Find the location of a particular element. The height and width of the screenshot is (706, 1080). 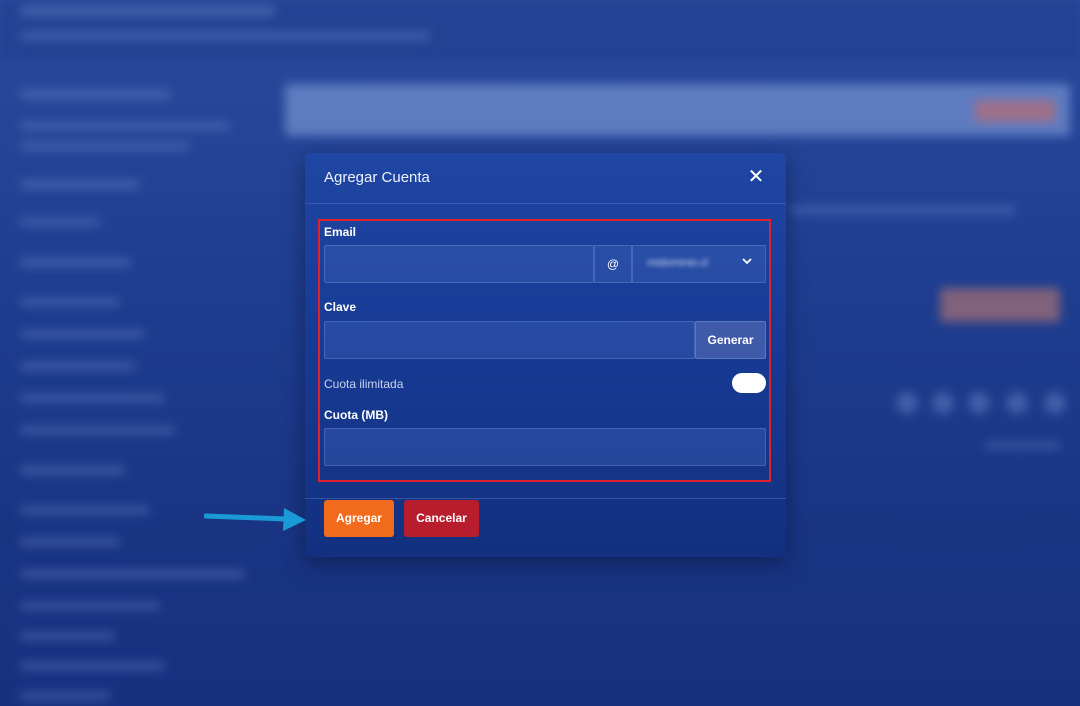

arrow-annotation is located at coordinates (255, 519).